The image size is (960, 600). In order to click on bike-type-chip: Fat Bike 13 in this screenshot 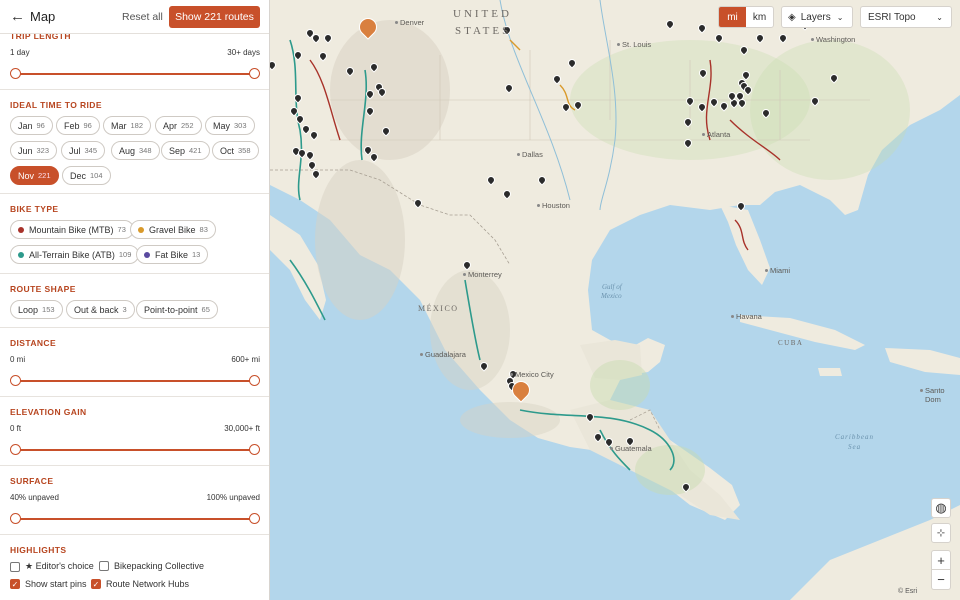, I will do `click(172, 254)`.